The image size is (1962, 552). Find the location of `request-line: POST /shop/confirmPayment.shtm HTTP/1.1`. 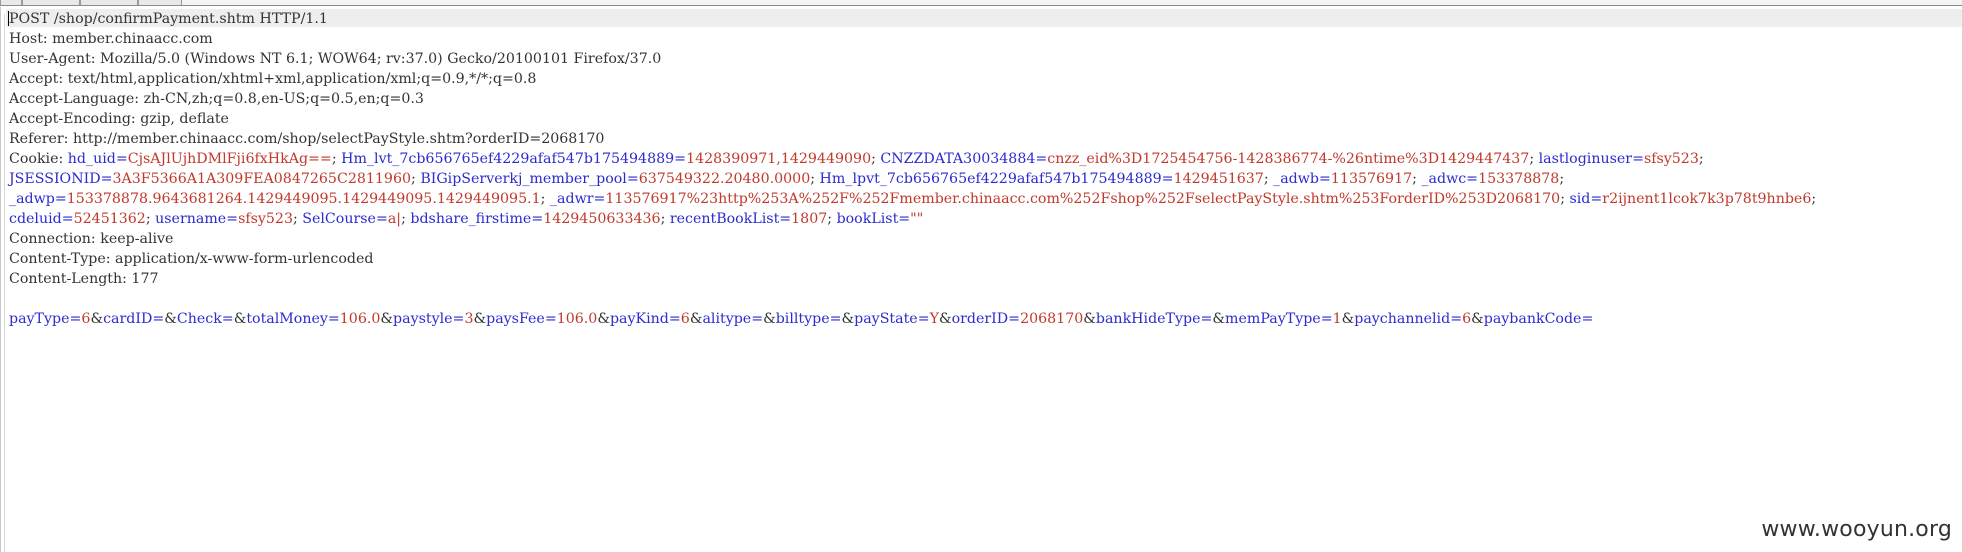

request-line: POST /shop/confirmPayment.shtm HTTP/1.1 is located at coordinates (168, 19).